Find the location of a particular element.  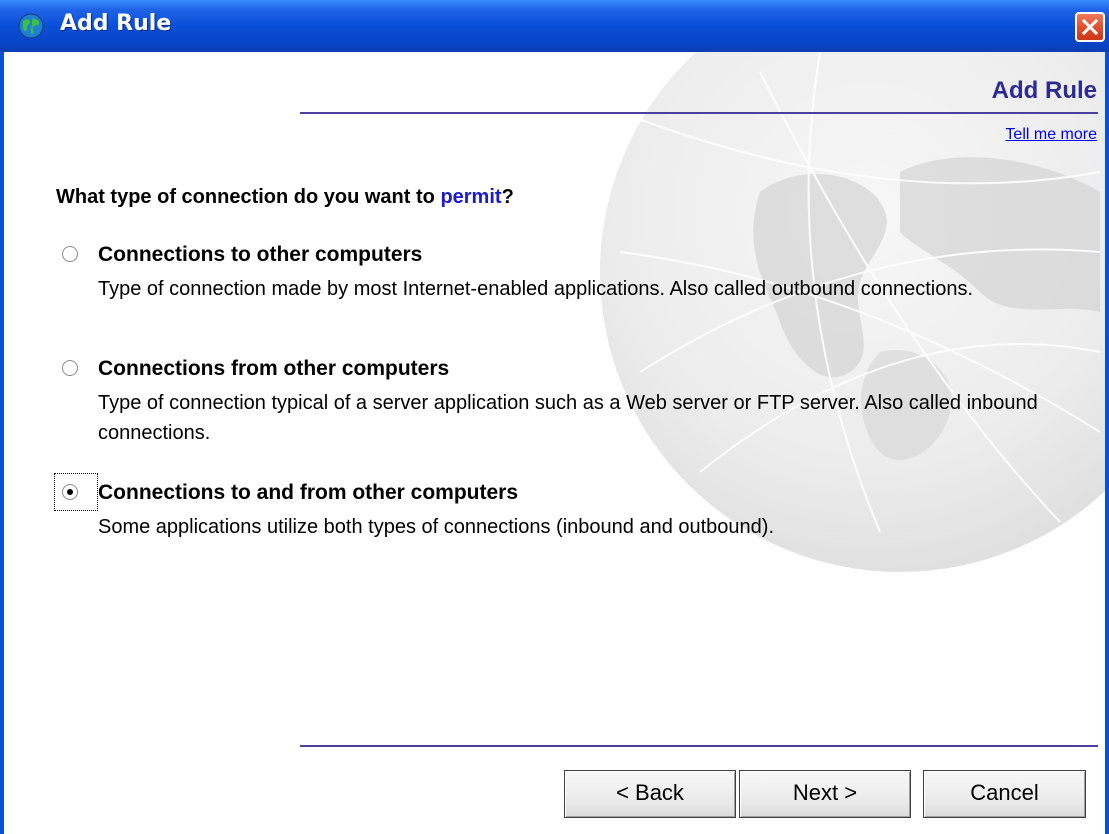

footer-divider is located at coordinates (699, 746).